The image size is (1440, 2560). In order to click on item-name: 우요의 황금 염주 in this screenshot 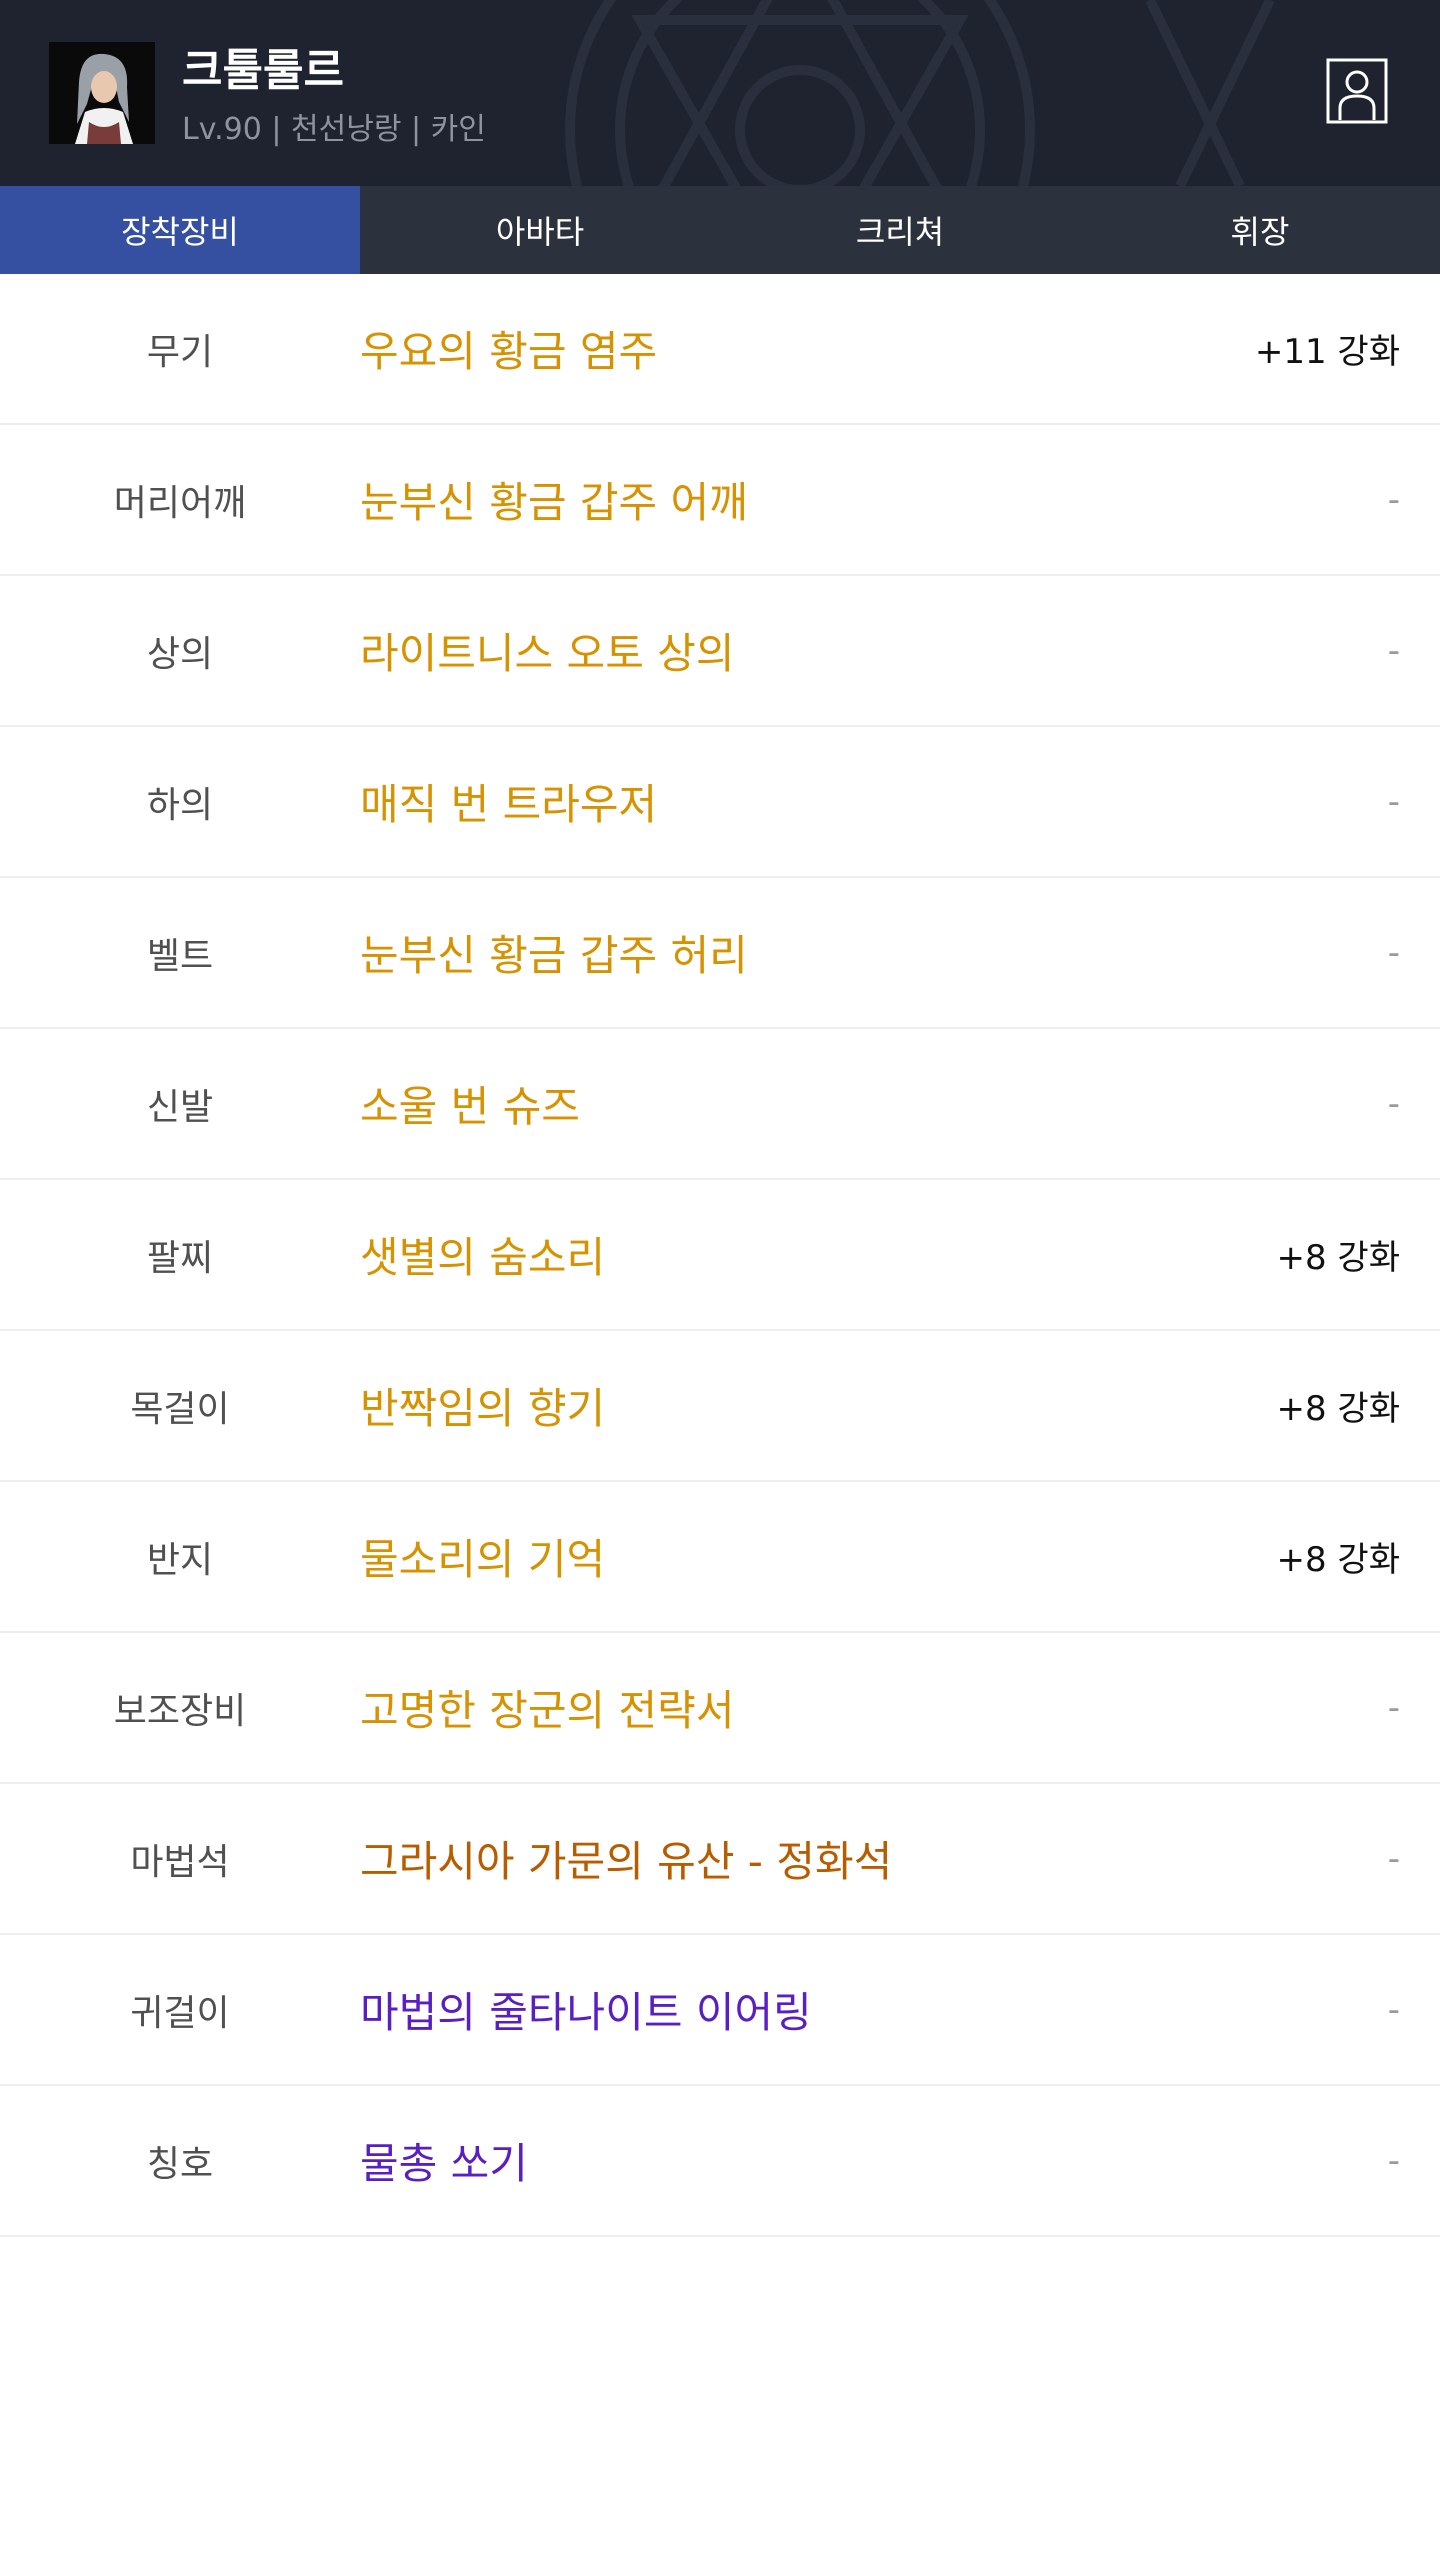, I will do `click(509, 351)`.